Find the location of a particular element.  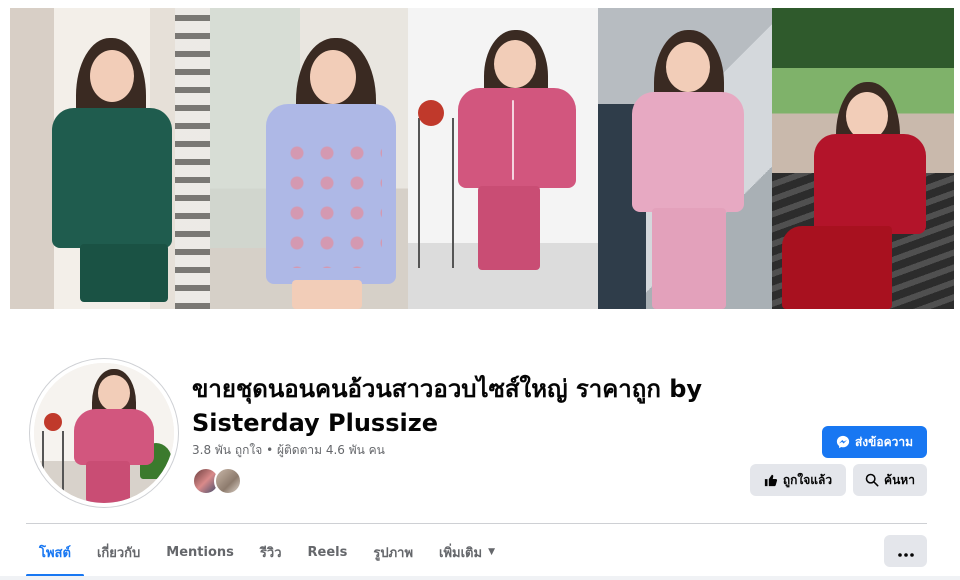

tab-reels: Reels is located at coordinates (328, 552).